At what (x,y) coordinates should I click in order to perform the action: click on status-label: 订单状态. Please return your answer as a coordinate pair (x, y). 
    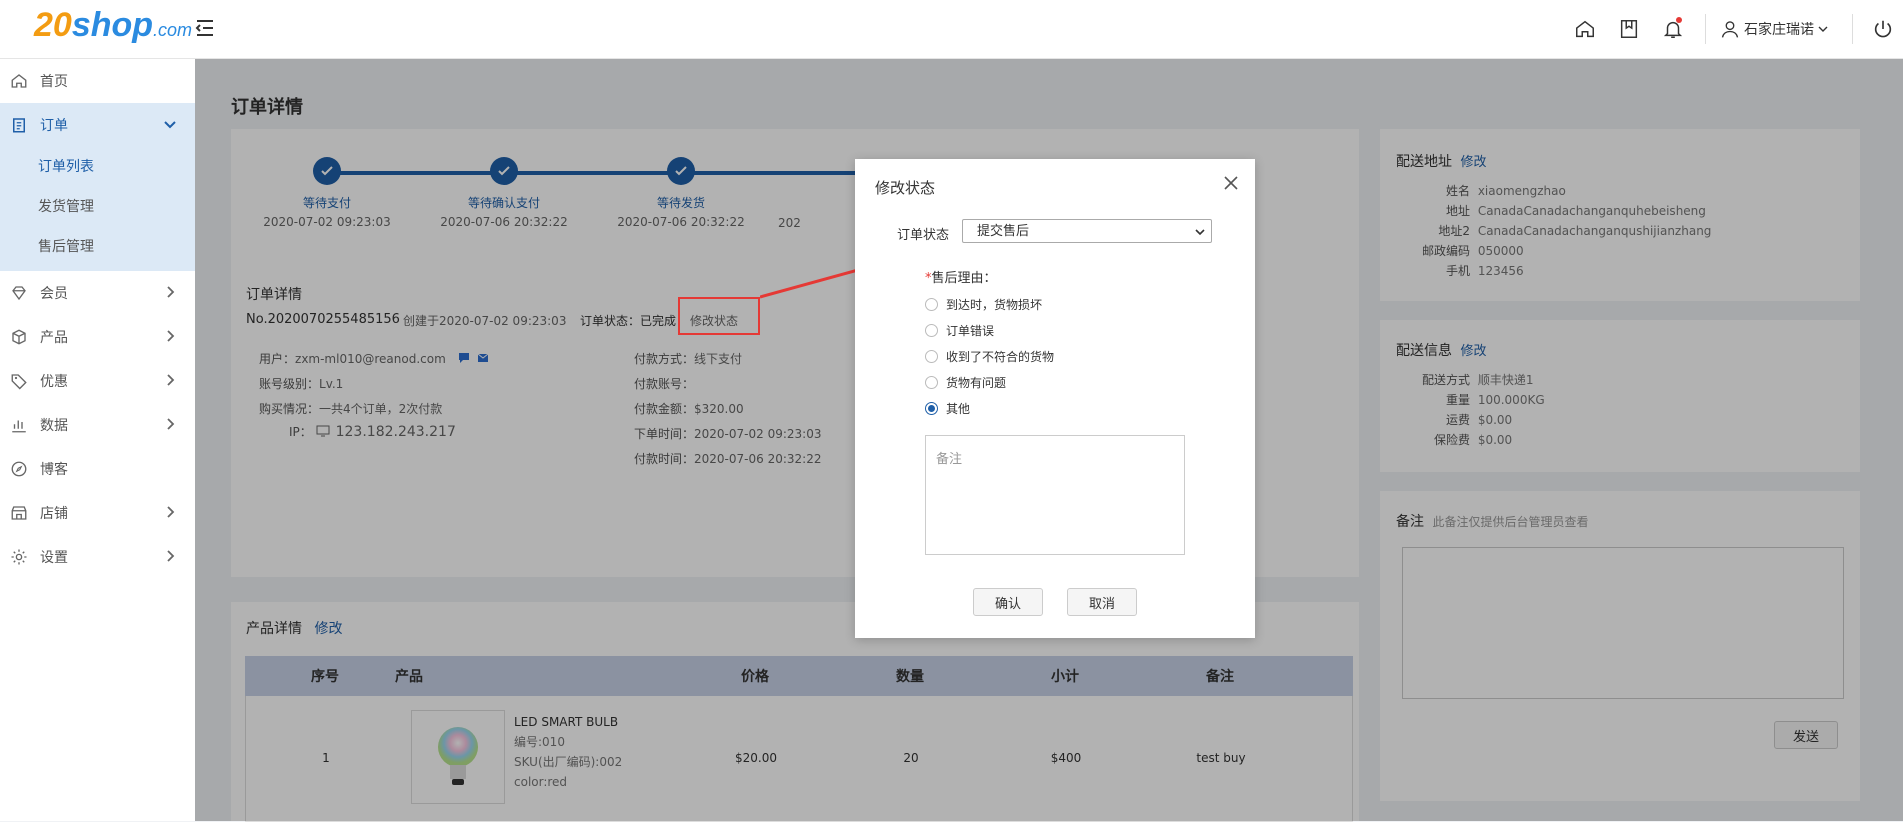
    Looking at the image, I should click on (923, 235).